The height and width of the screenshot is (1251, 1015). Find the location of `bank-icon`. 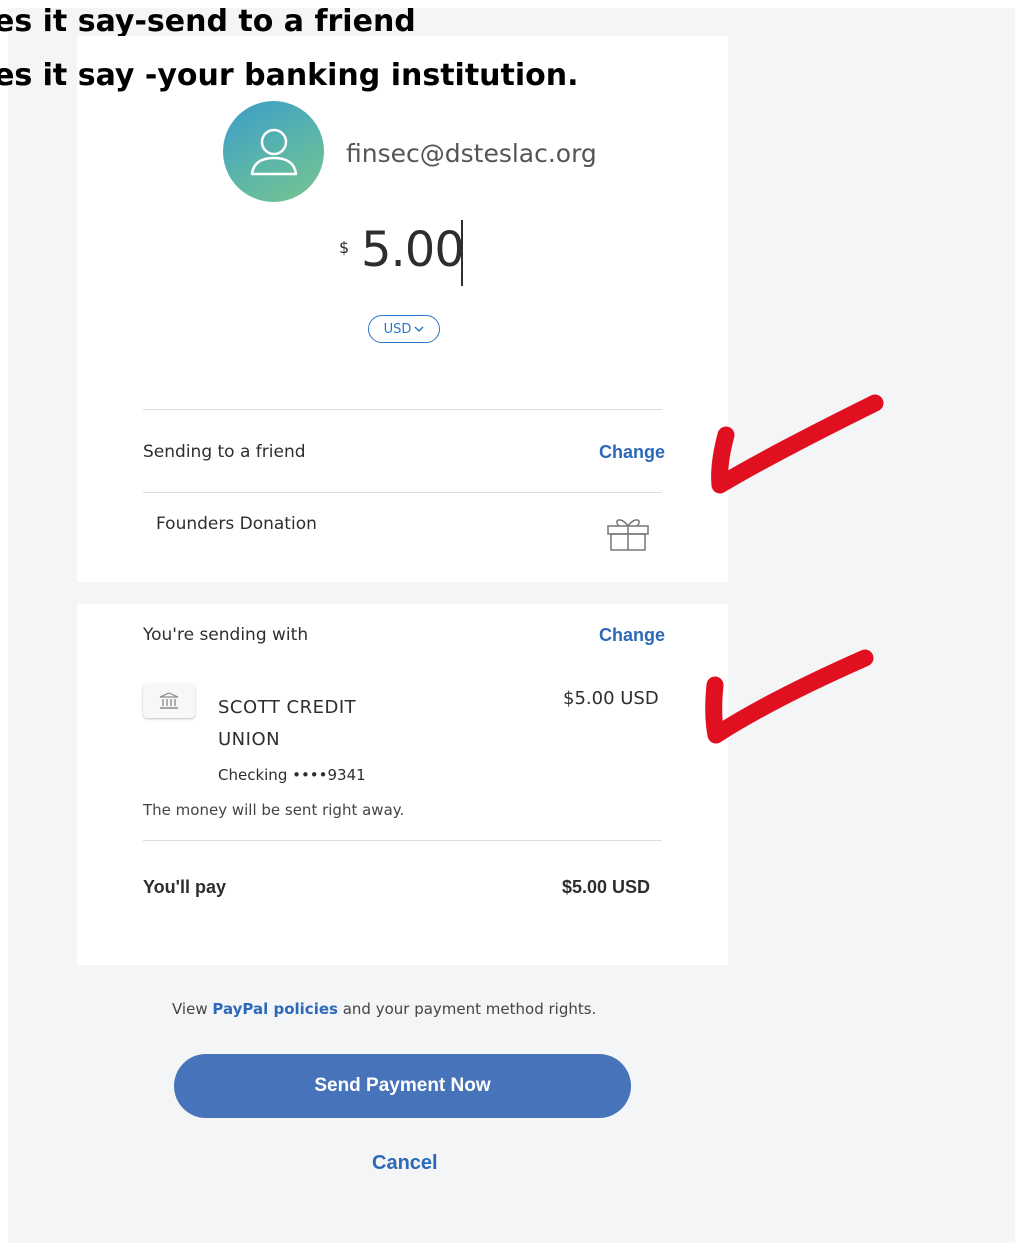

bank-icon is located at coordinates (169, 700).